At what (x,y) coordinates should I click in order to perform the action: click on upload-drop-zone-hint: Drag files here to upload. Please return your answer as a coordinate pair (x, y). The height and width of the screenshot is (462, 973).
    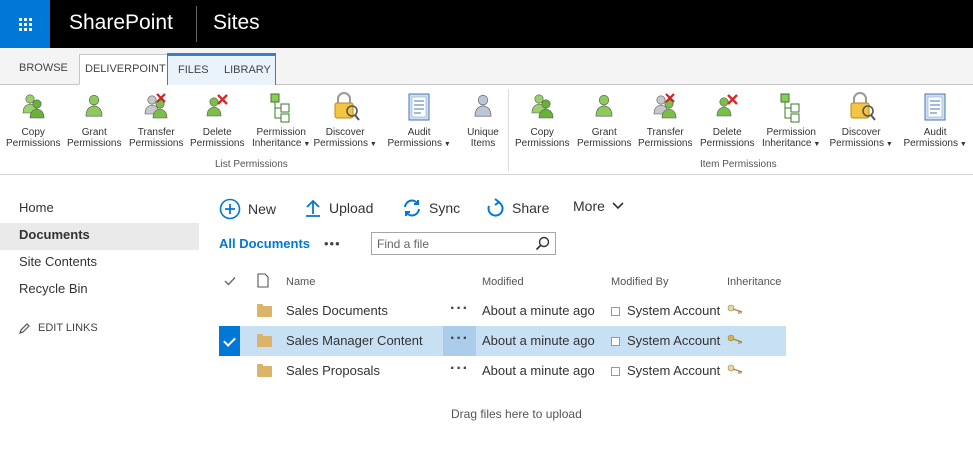
    Looking at the image, I should click on (516, 414).